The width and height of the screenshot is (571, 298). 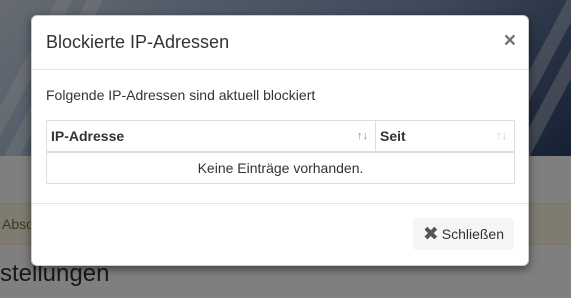 I want to click on close-button-label: Schließen, so click(x=472, y=234).